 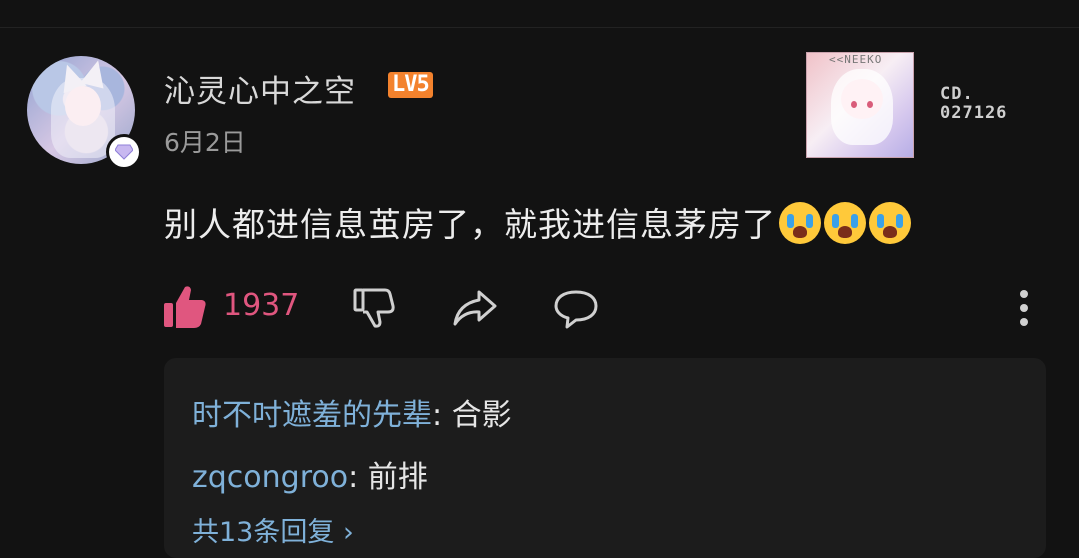 What do you see at coordinates (124, 152) in the screenshot?
I see `diamond-badge-icon` at bounding box center [124, 152].